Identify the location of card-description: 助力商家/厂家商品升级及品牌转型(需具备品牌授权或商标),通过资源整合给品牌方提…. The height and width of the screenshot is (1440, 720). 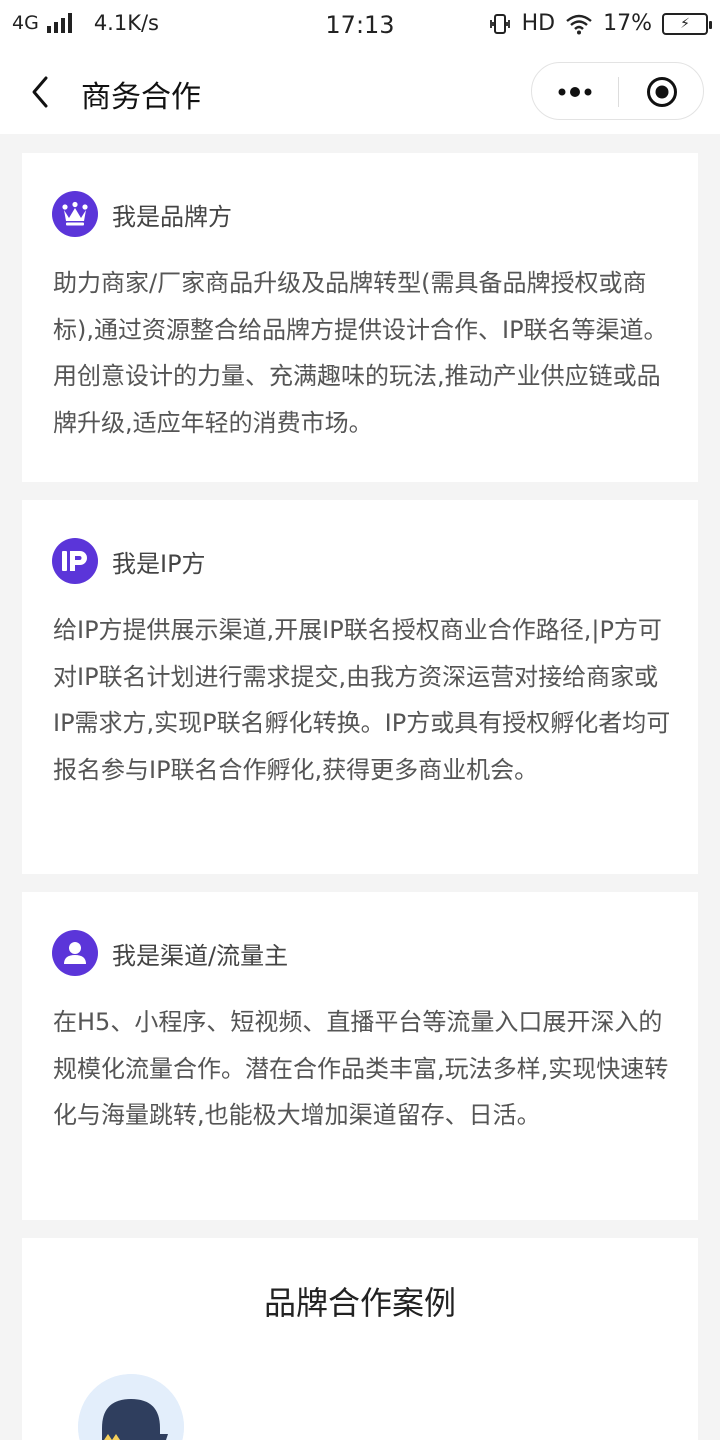
(360, 353).